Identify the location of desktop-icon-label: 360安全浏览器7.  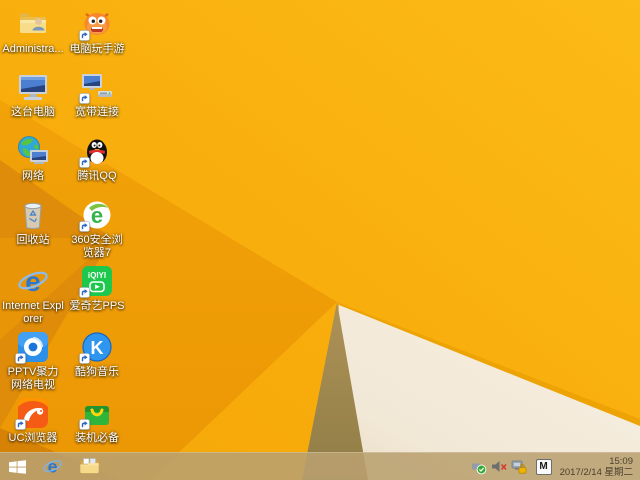
(97, 246).